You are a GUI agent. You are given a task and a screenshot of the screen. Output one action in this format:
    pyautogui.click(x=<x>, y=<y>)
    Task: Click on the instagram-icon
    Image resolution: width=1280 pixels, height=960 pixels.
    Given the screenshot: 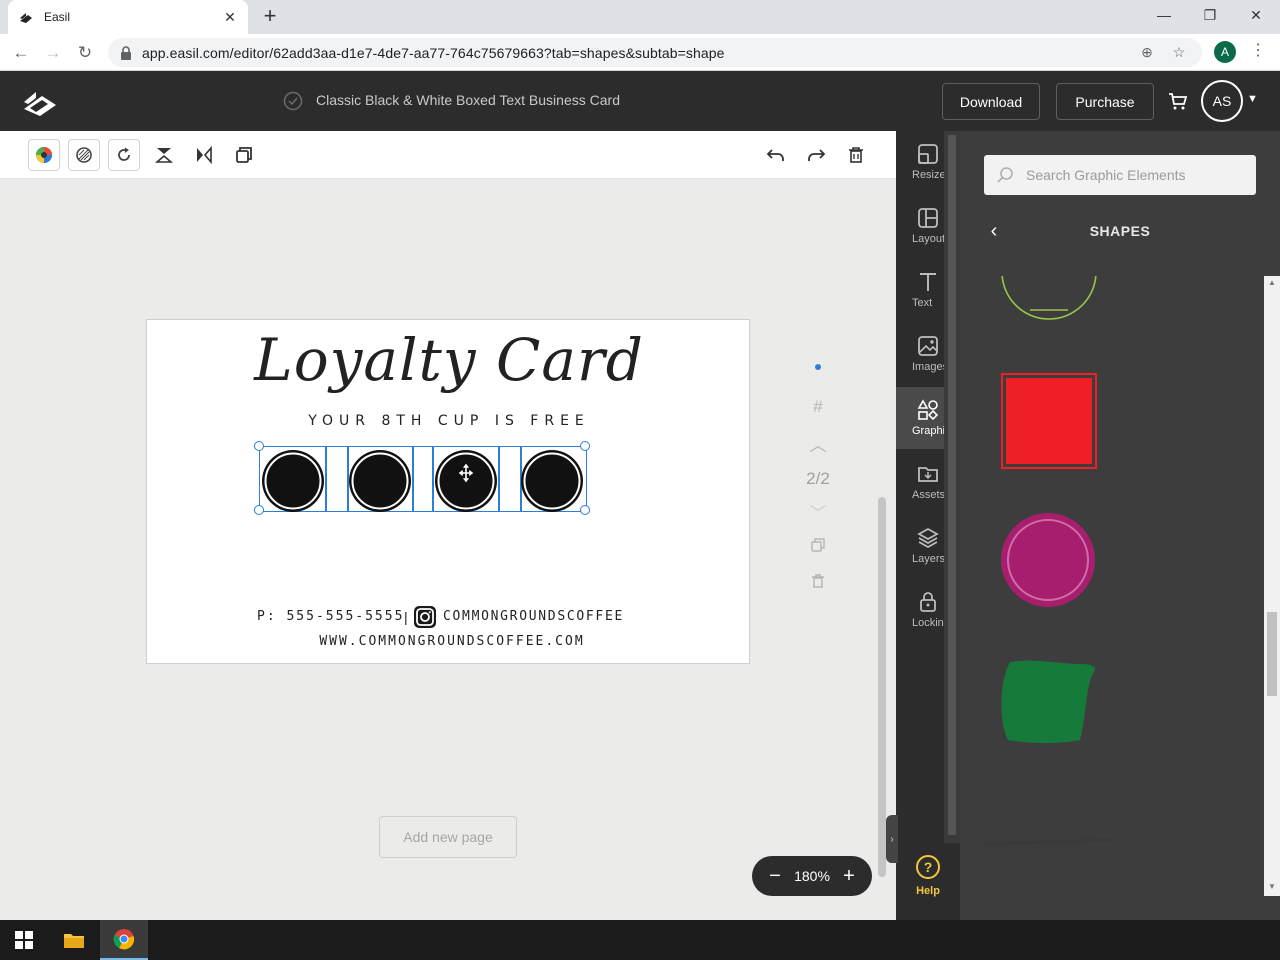 What is the action you would take?
    pyautogui.click(x=425, y=617)
    